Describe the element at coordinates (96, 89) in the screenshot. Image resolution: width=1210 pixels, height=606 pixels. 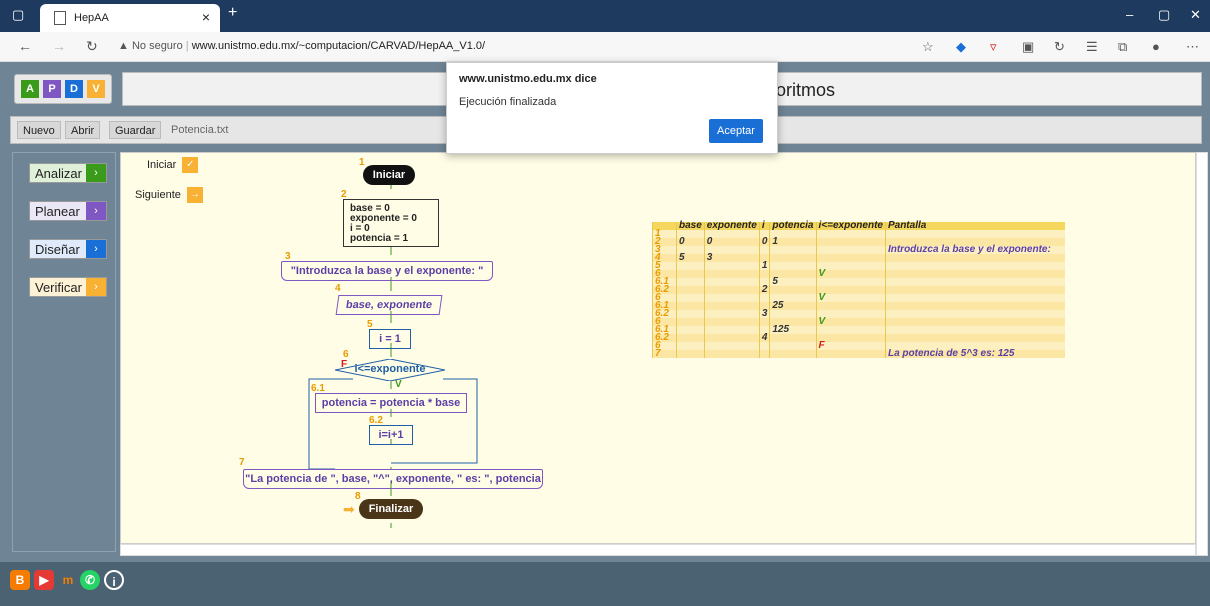
I see `logo-v: V` at that location.